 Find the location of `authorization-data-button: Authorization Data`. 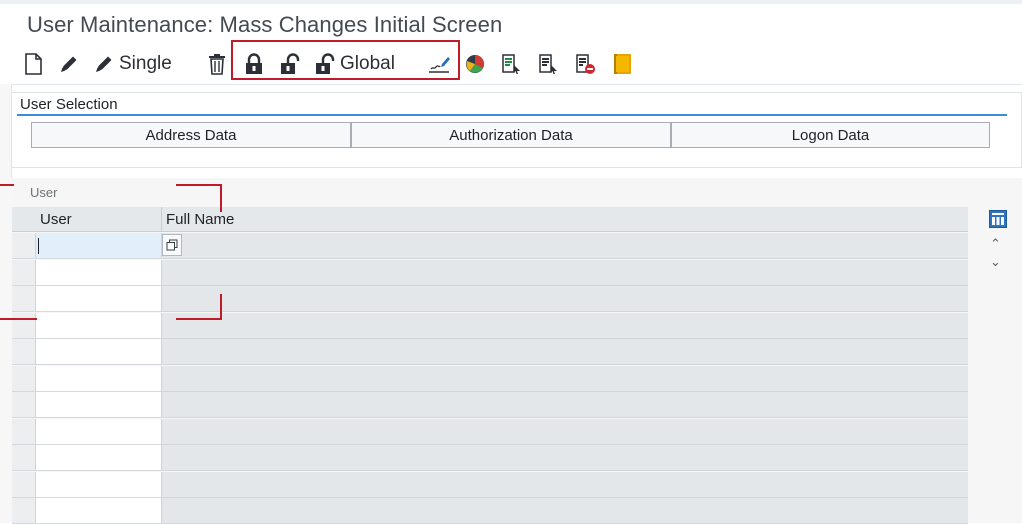

authorization-data-button: Authorization Data is located at coordinates (511, 135).